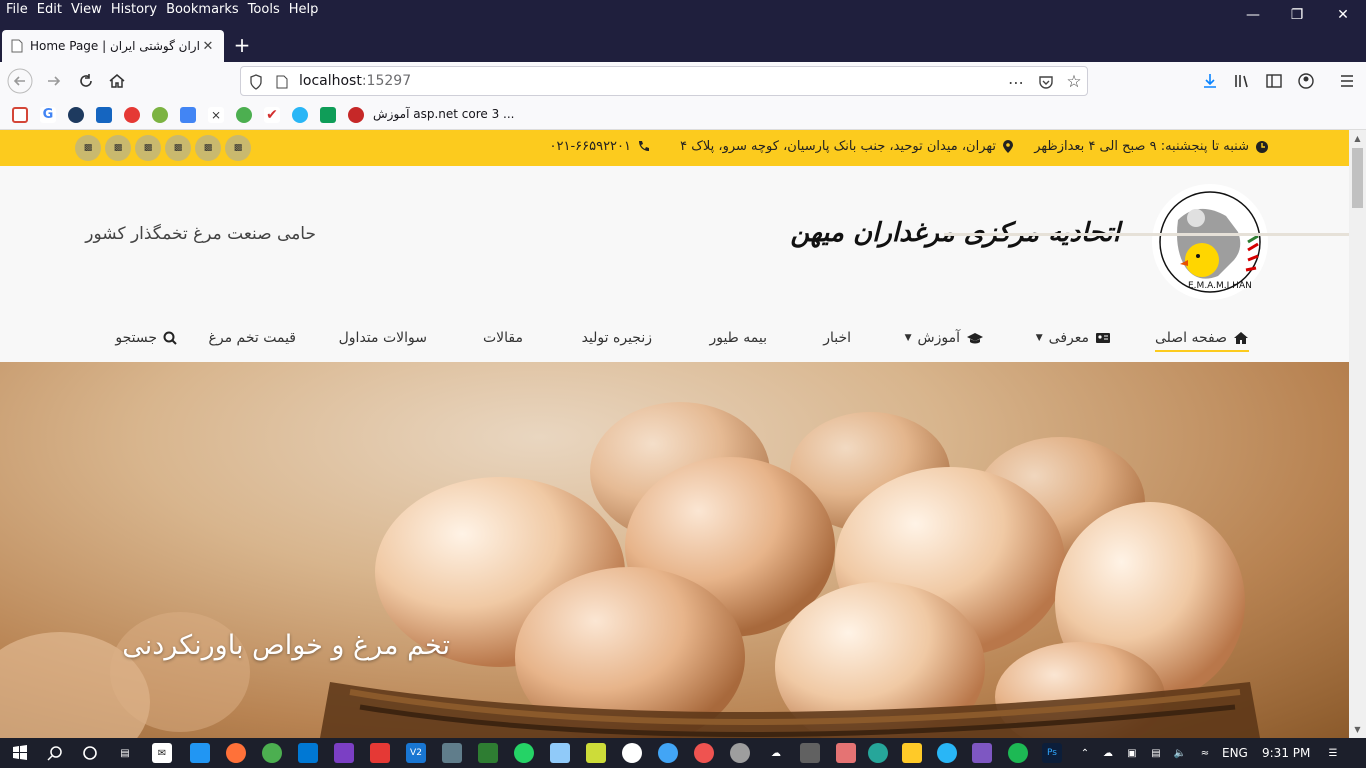  I want to click on scroll-down-icon: ▼, so click(1357, 729).